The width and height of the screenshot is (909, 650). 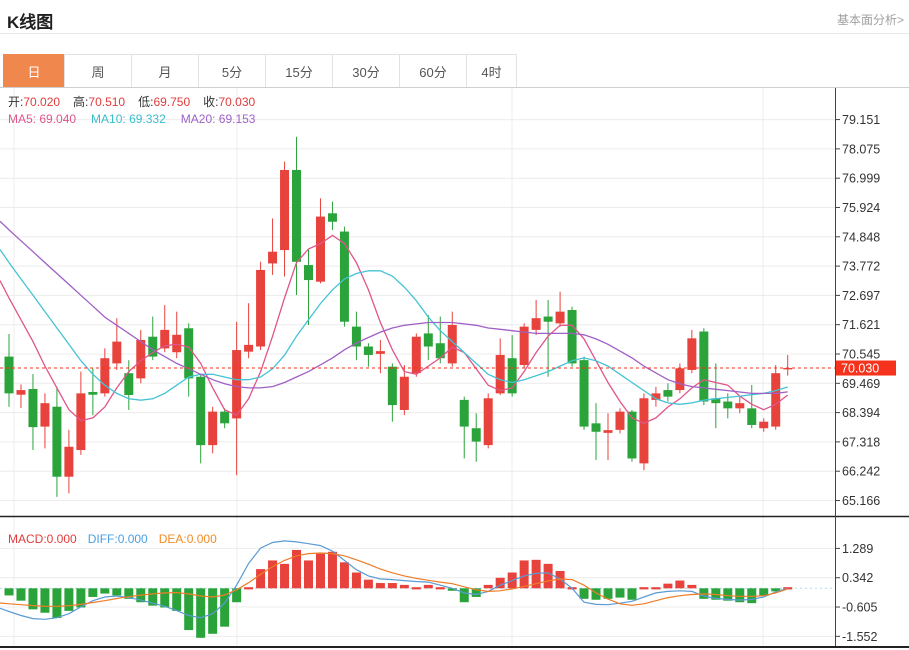 I want to click on diff-value: DIFF:0.000, so click(x=117, y=539).